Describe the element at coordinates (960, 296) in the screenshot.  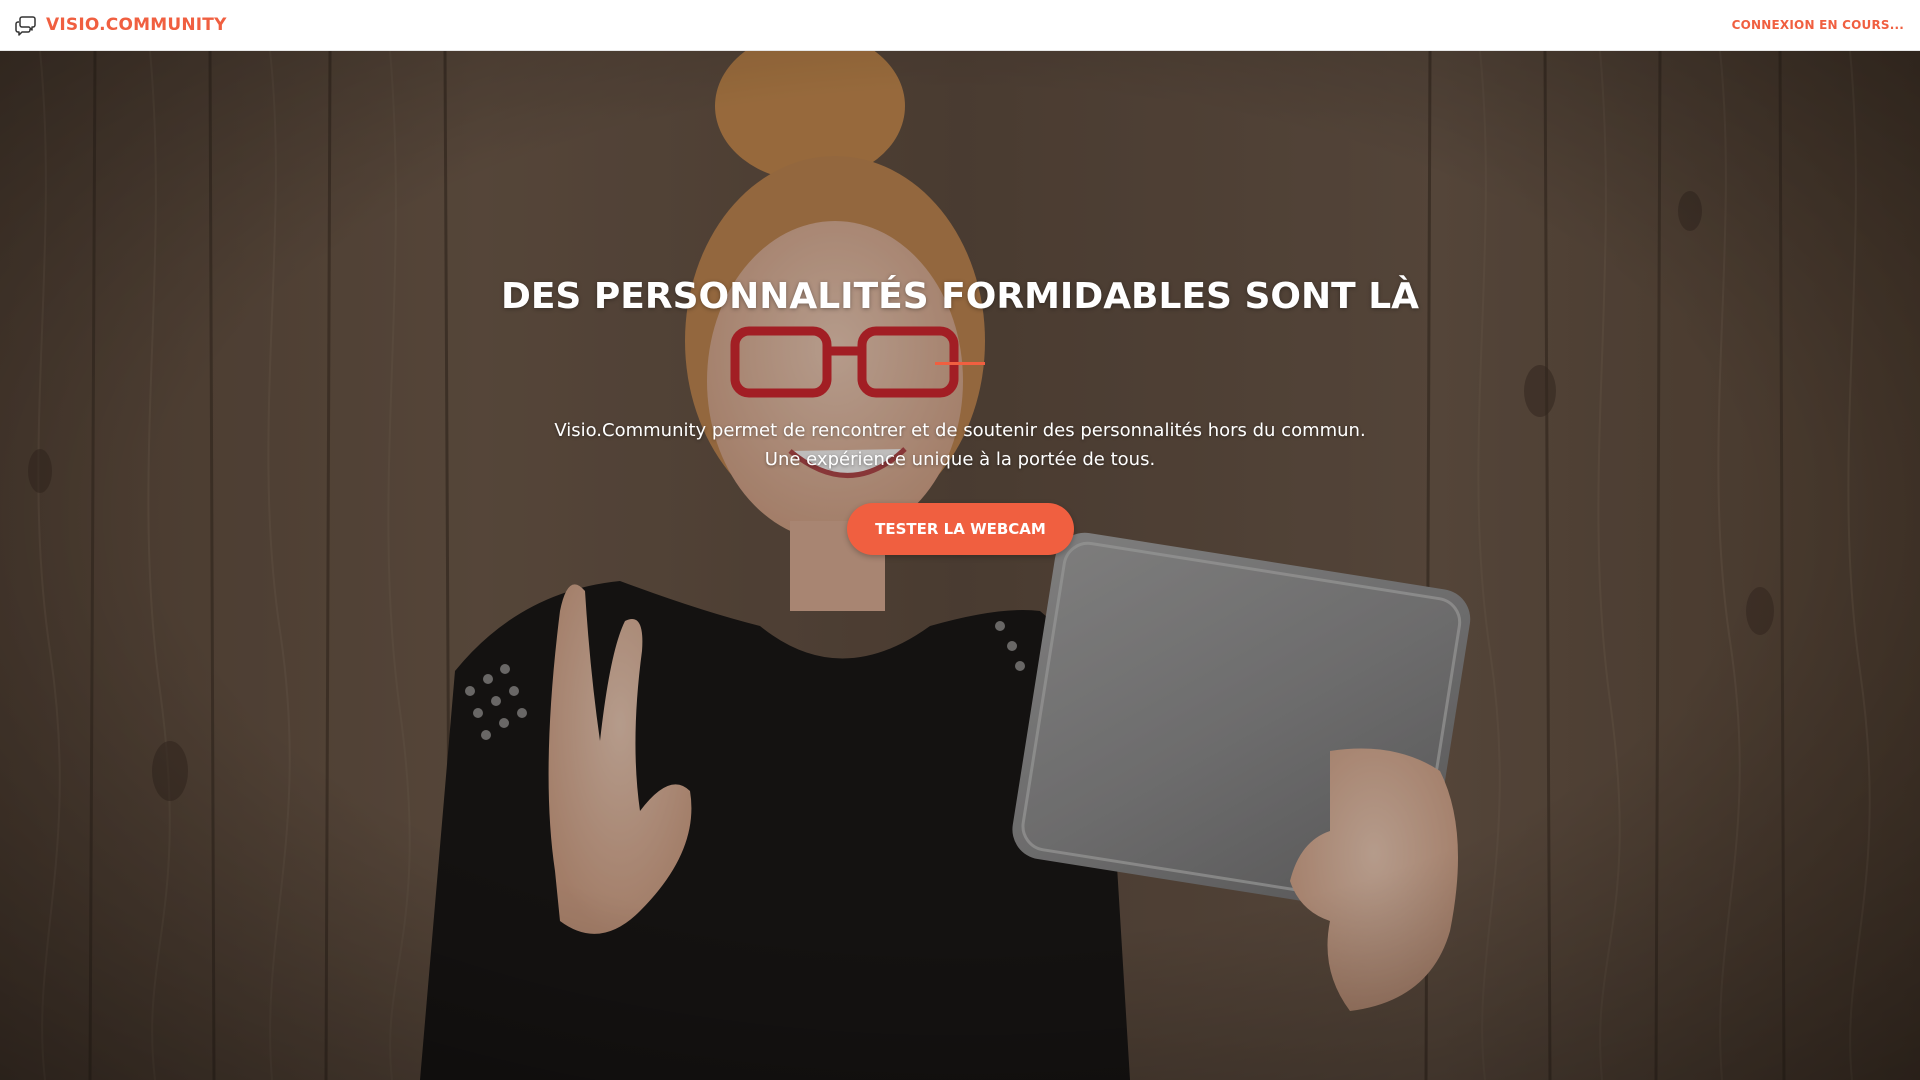
I see `hero-title: DES PERSONNALITÉS FORMIDABLES SONT LÀ` at that location.